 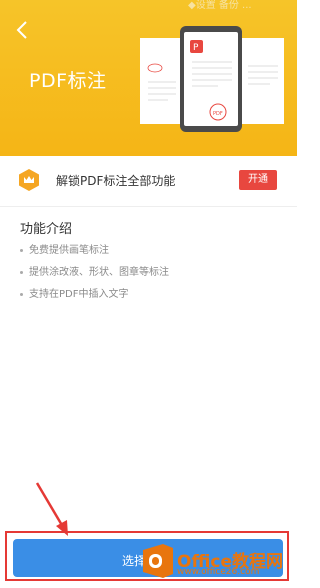 I want to click on unlock-row: 解锁PDF标注全部功能 开通, so click(x=148, y=181).